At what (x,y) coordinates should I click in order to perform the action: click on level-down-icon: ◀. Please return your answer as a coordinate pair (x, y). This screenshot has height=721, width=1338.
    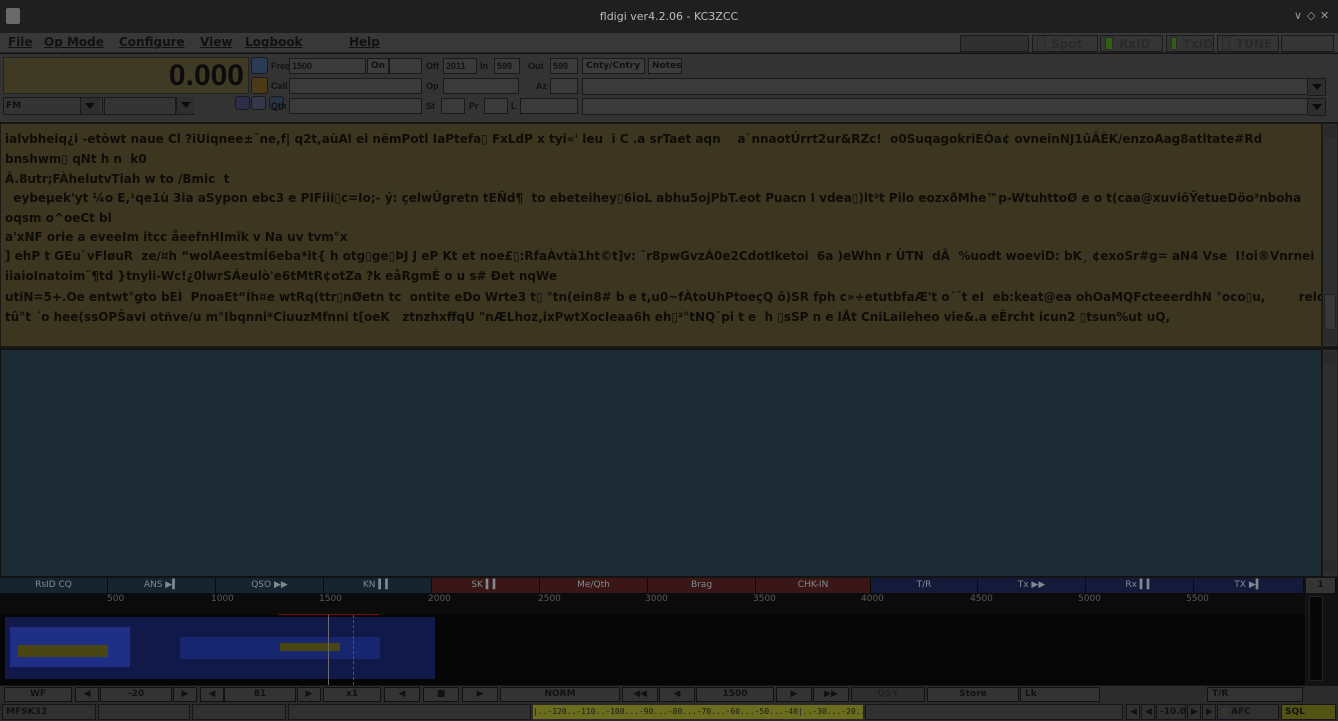
    Looking at the image, I should click on (87, 694).